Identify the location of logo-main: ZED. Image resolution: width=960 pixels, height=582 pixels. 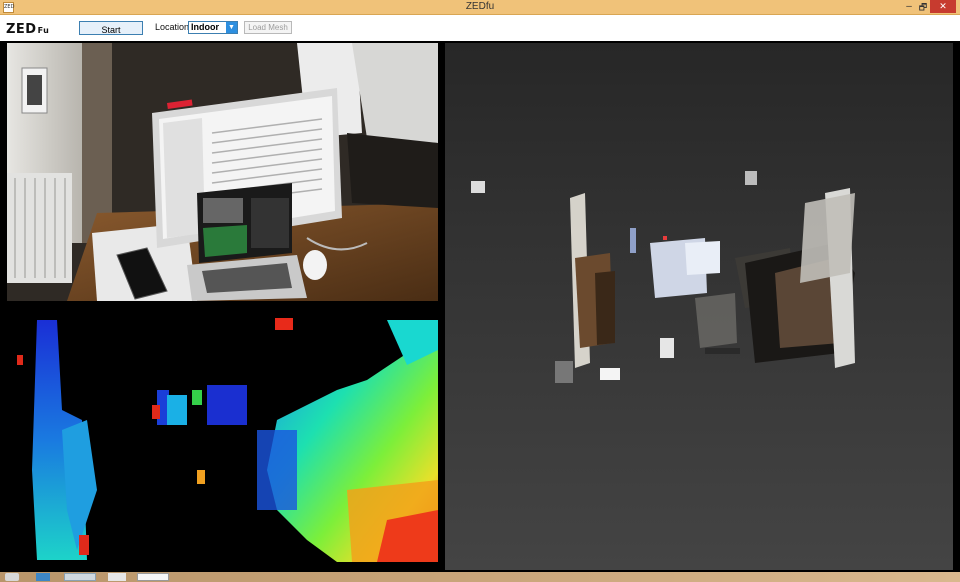
(21, 29).